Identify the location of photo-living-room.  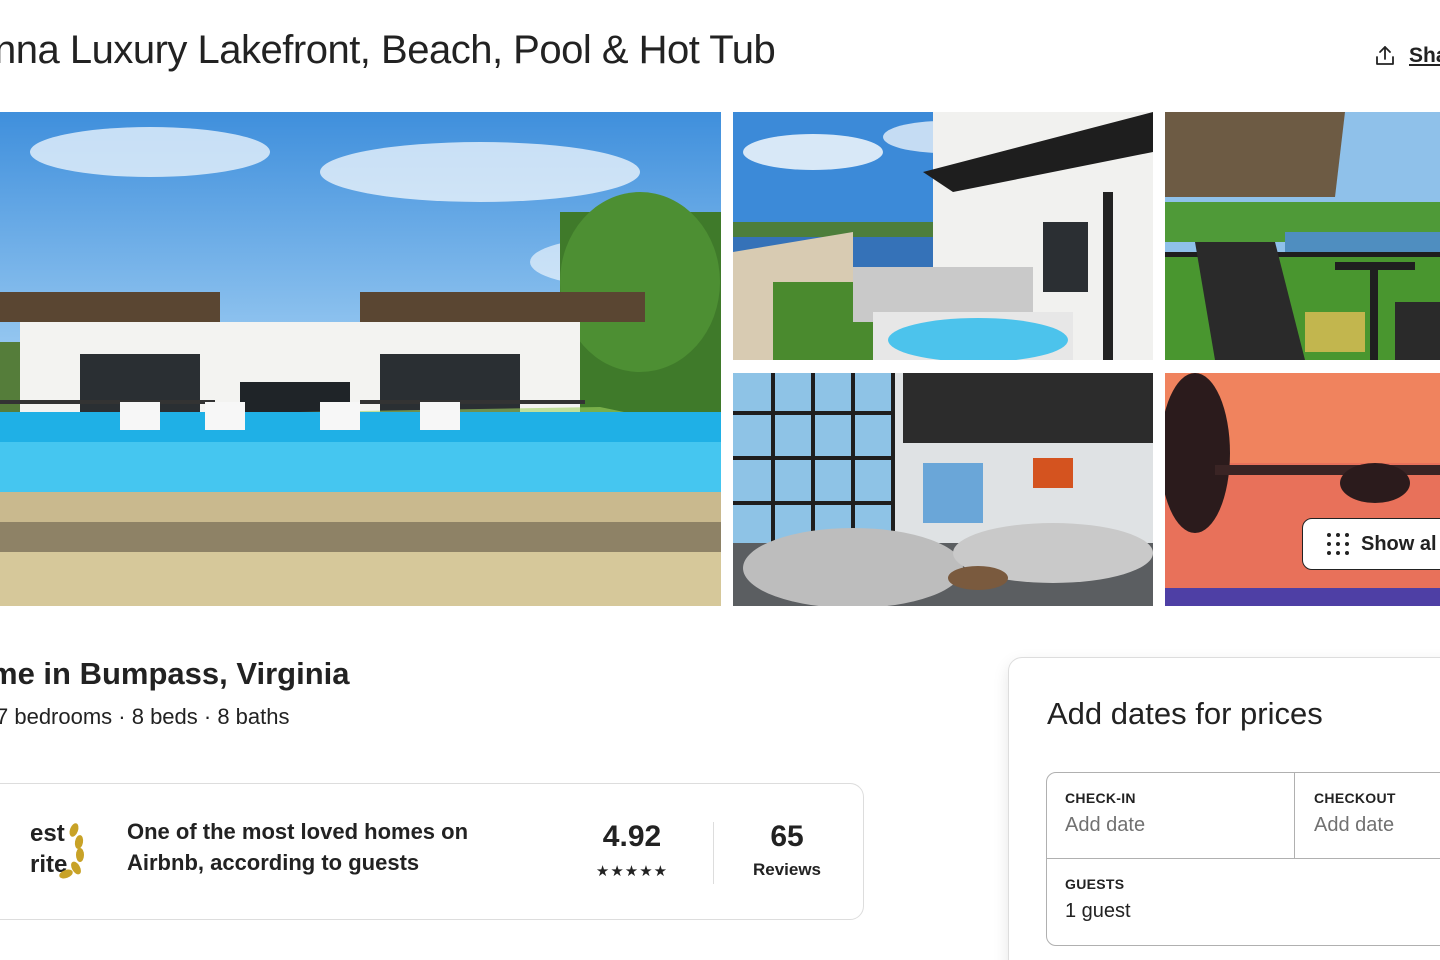
(943, 489).